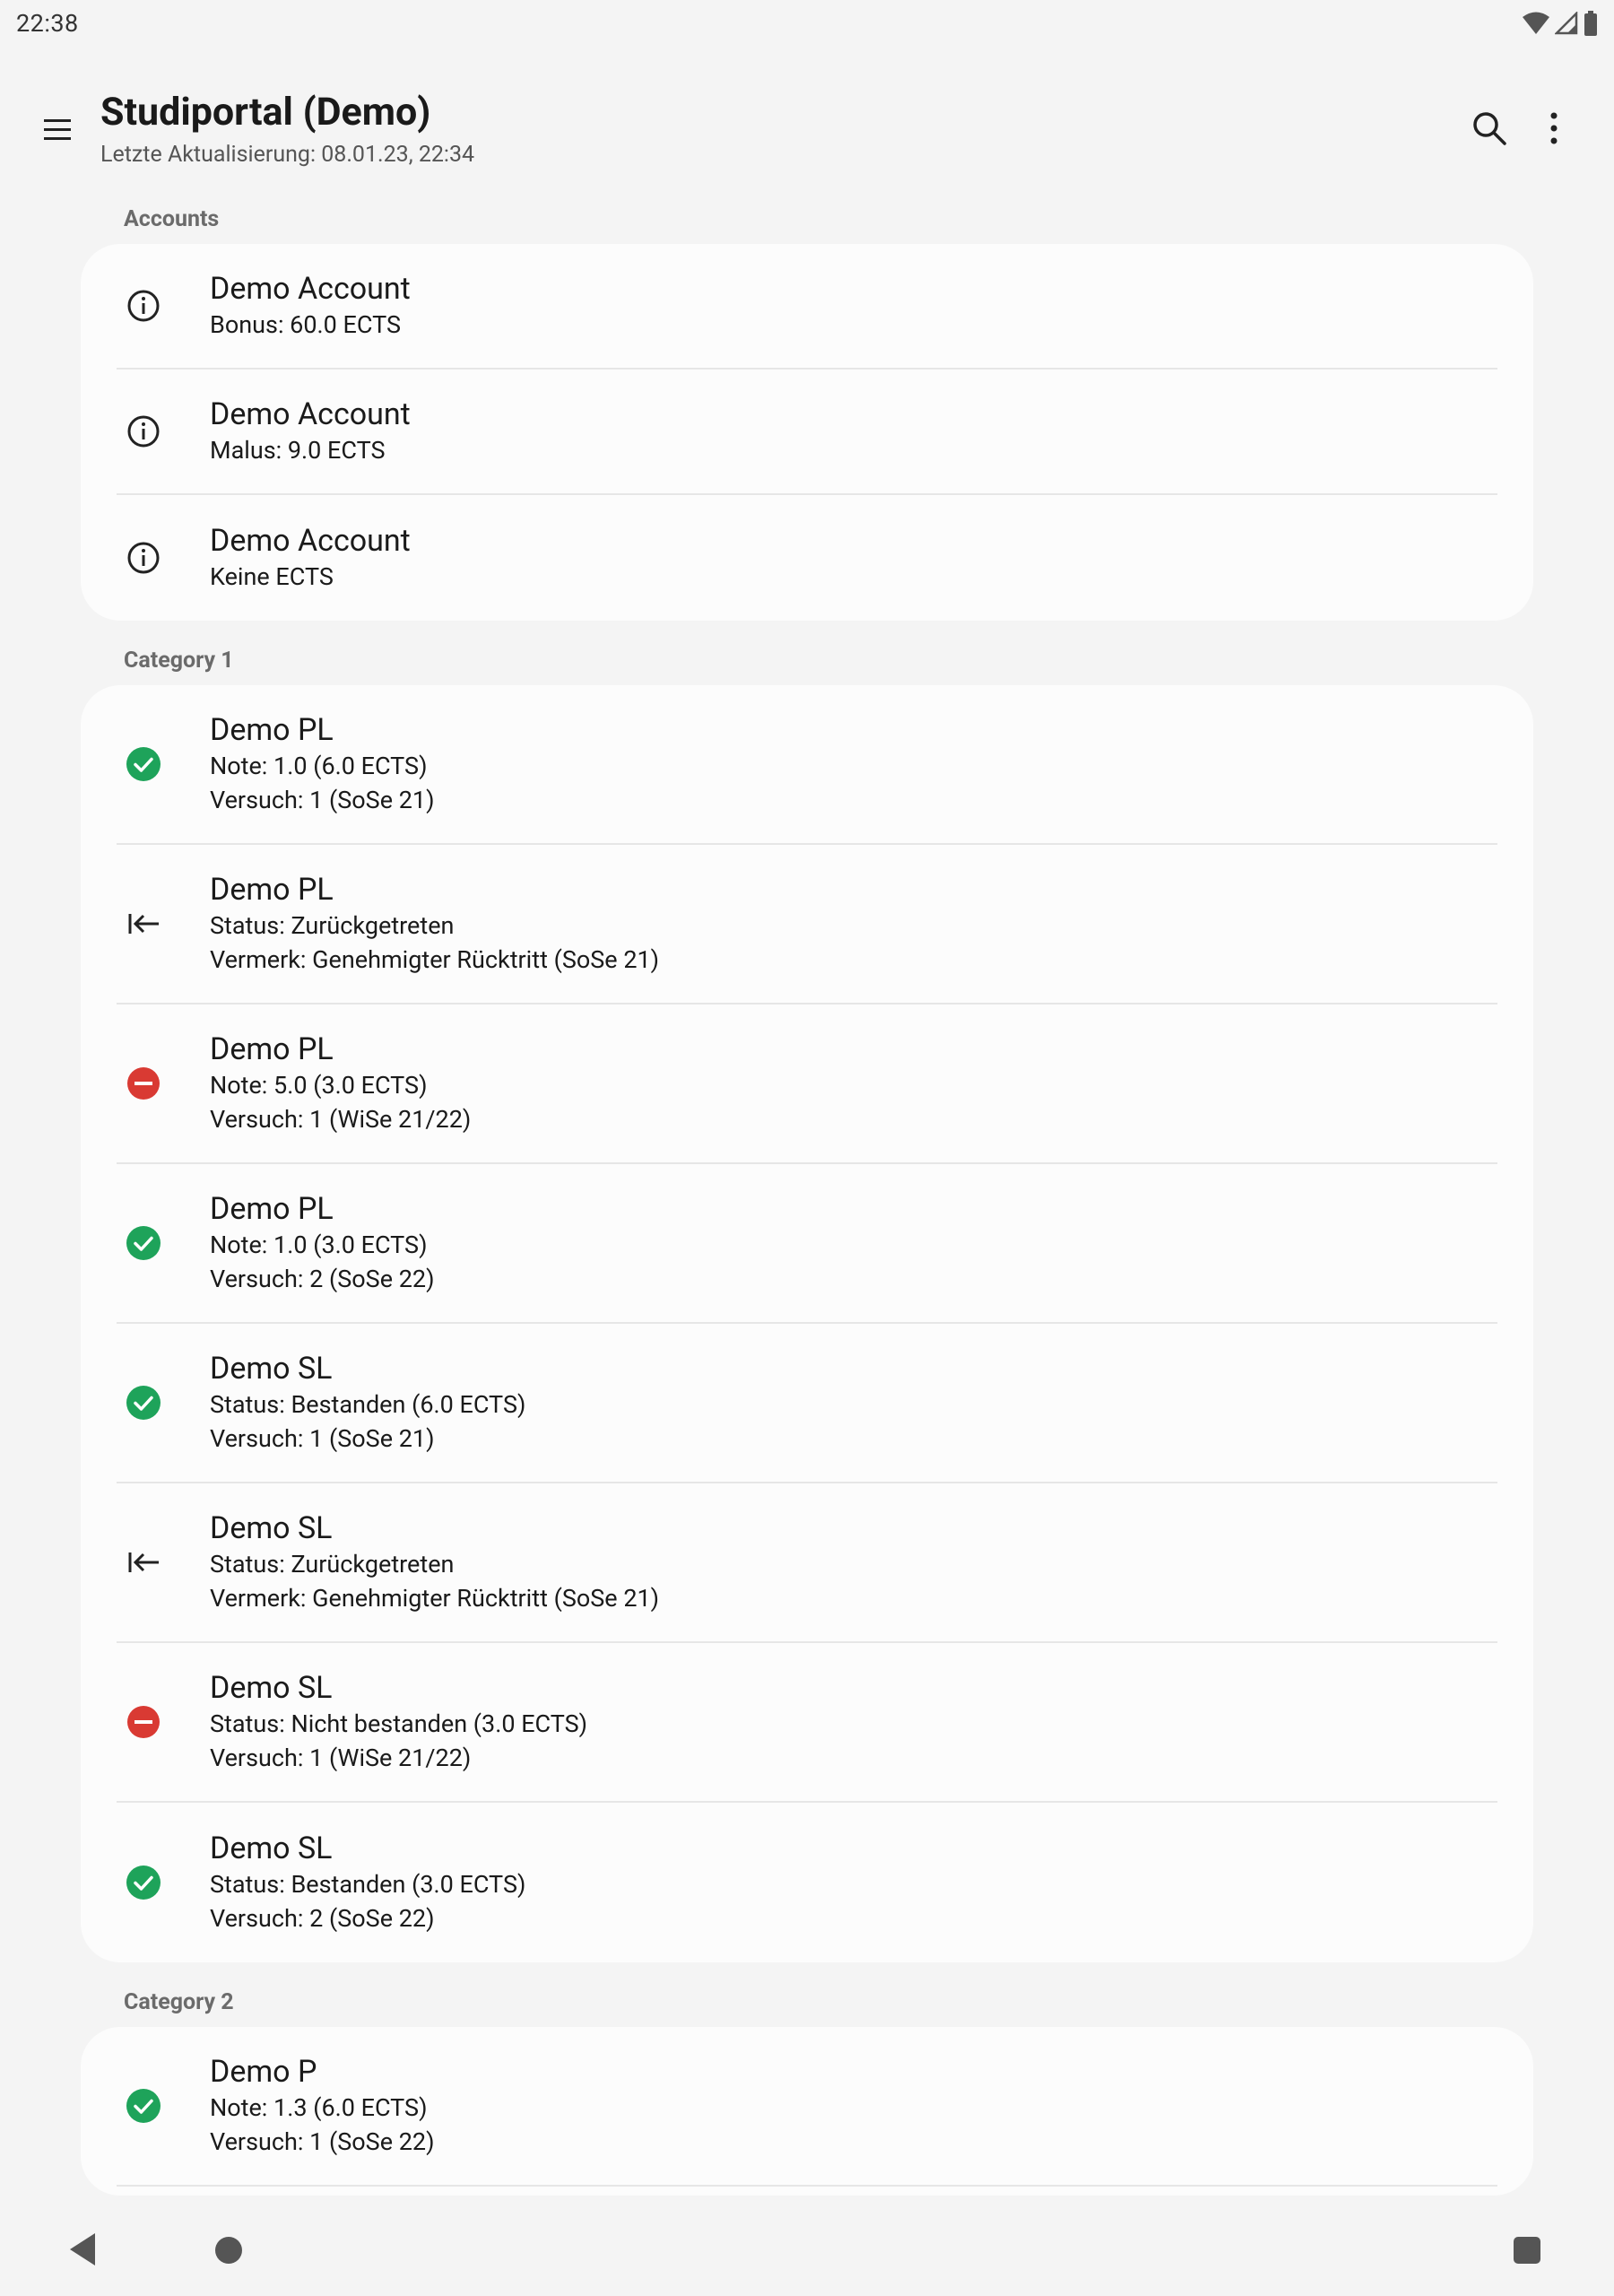 The height and width of the screenshot is (2296, 1614). I want to click on item-detail: Note: 1.0 (3.0 ECTS), so click(319, 1245).